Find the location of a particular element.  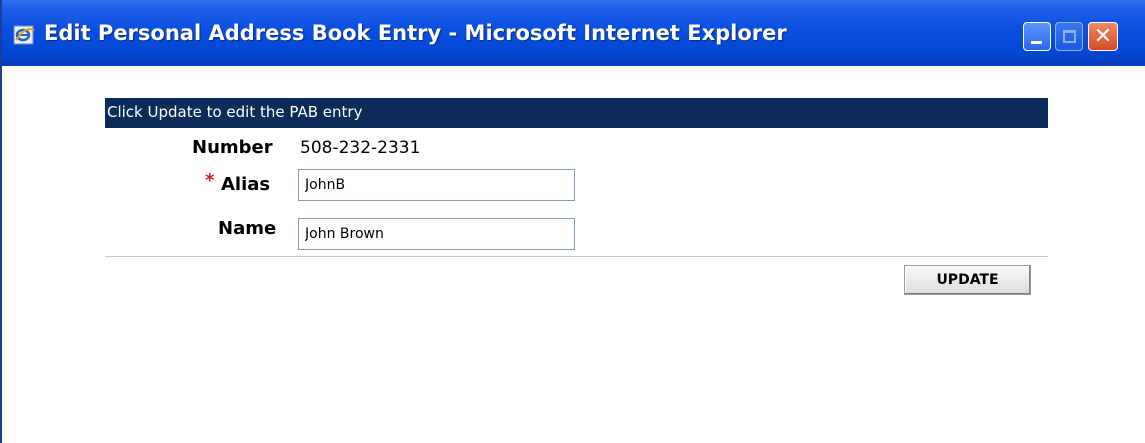

close-icon: ✕ is located at coordinates (1103, 36).